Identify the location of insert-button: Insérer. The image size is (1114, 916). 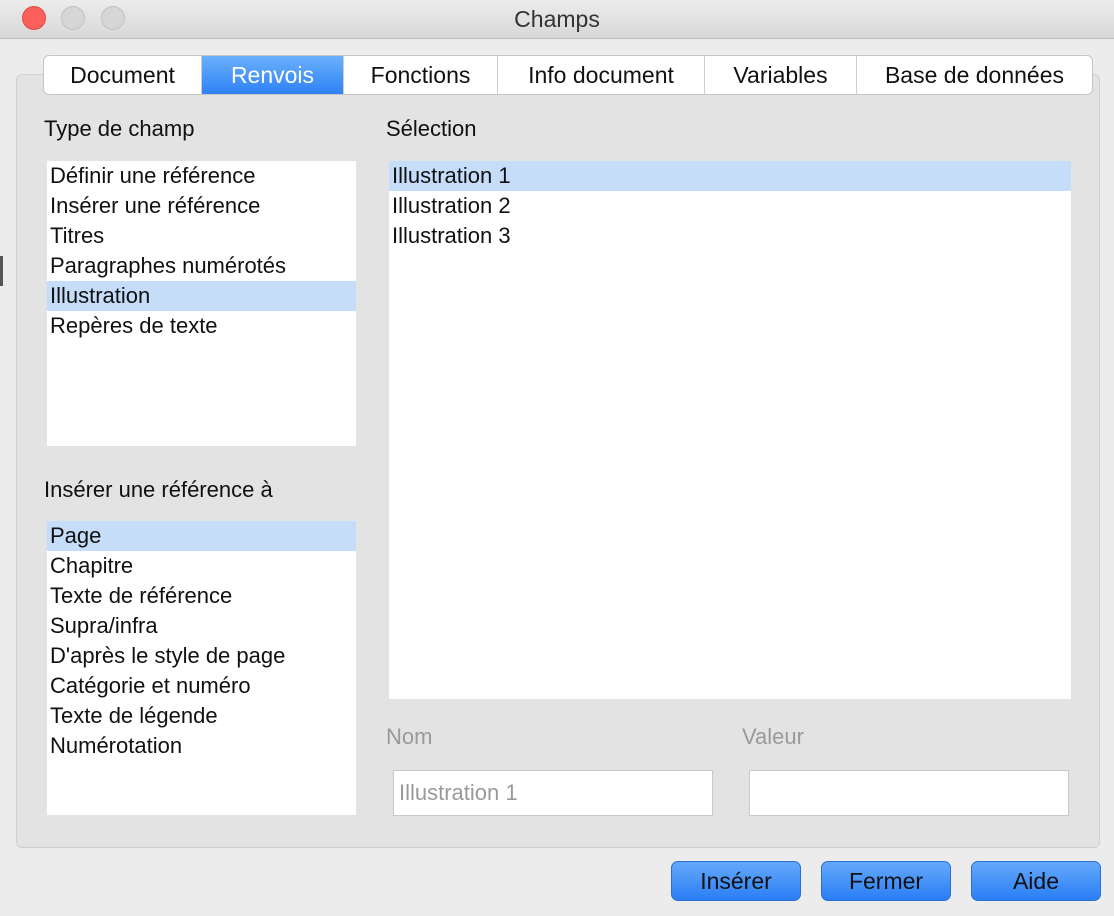
(736, 881).